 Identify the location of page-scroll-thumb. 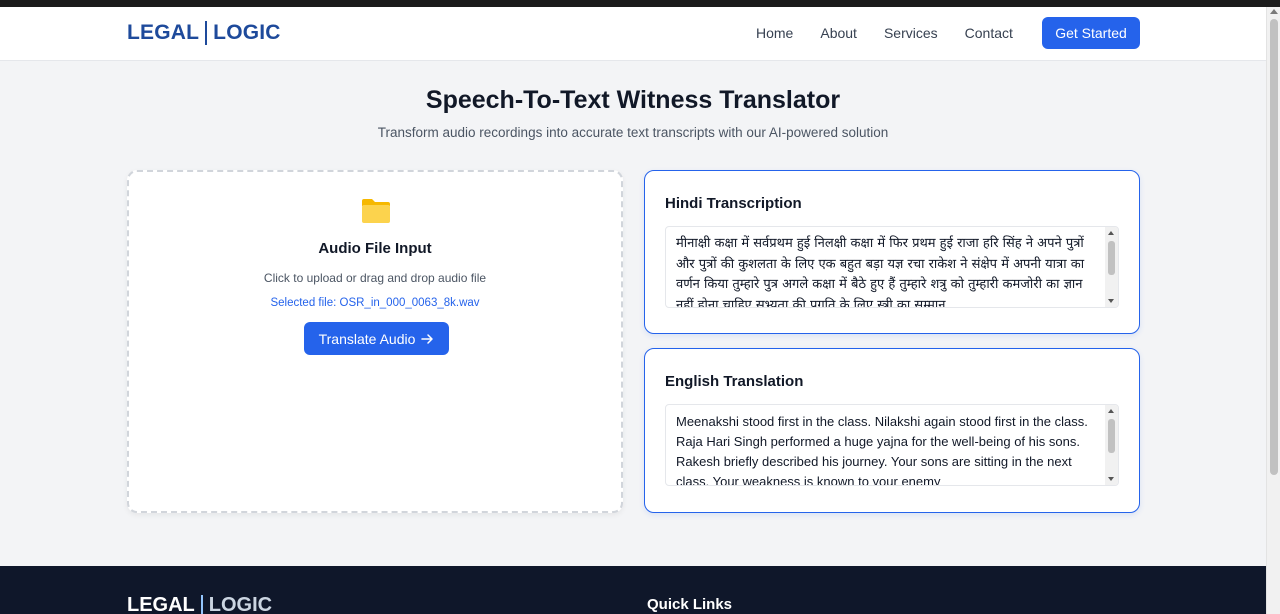
(1274, 247).